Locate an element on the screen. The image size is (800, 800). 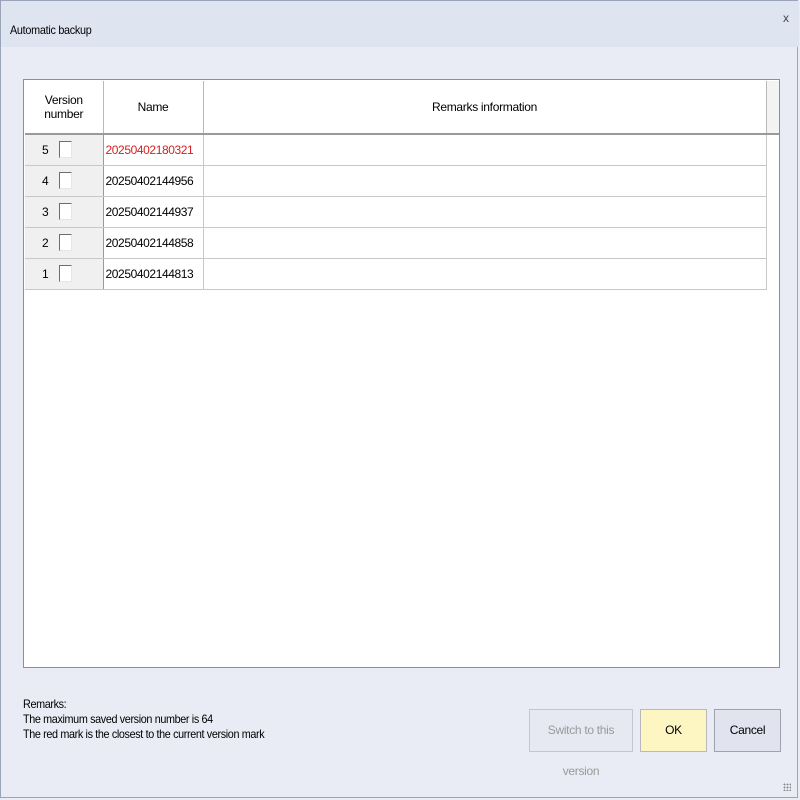
version-name-cell: 20250402144956 is located at coordinates (153, 181).